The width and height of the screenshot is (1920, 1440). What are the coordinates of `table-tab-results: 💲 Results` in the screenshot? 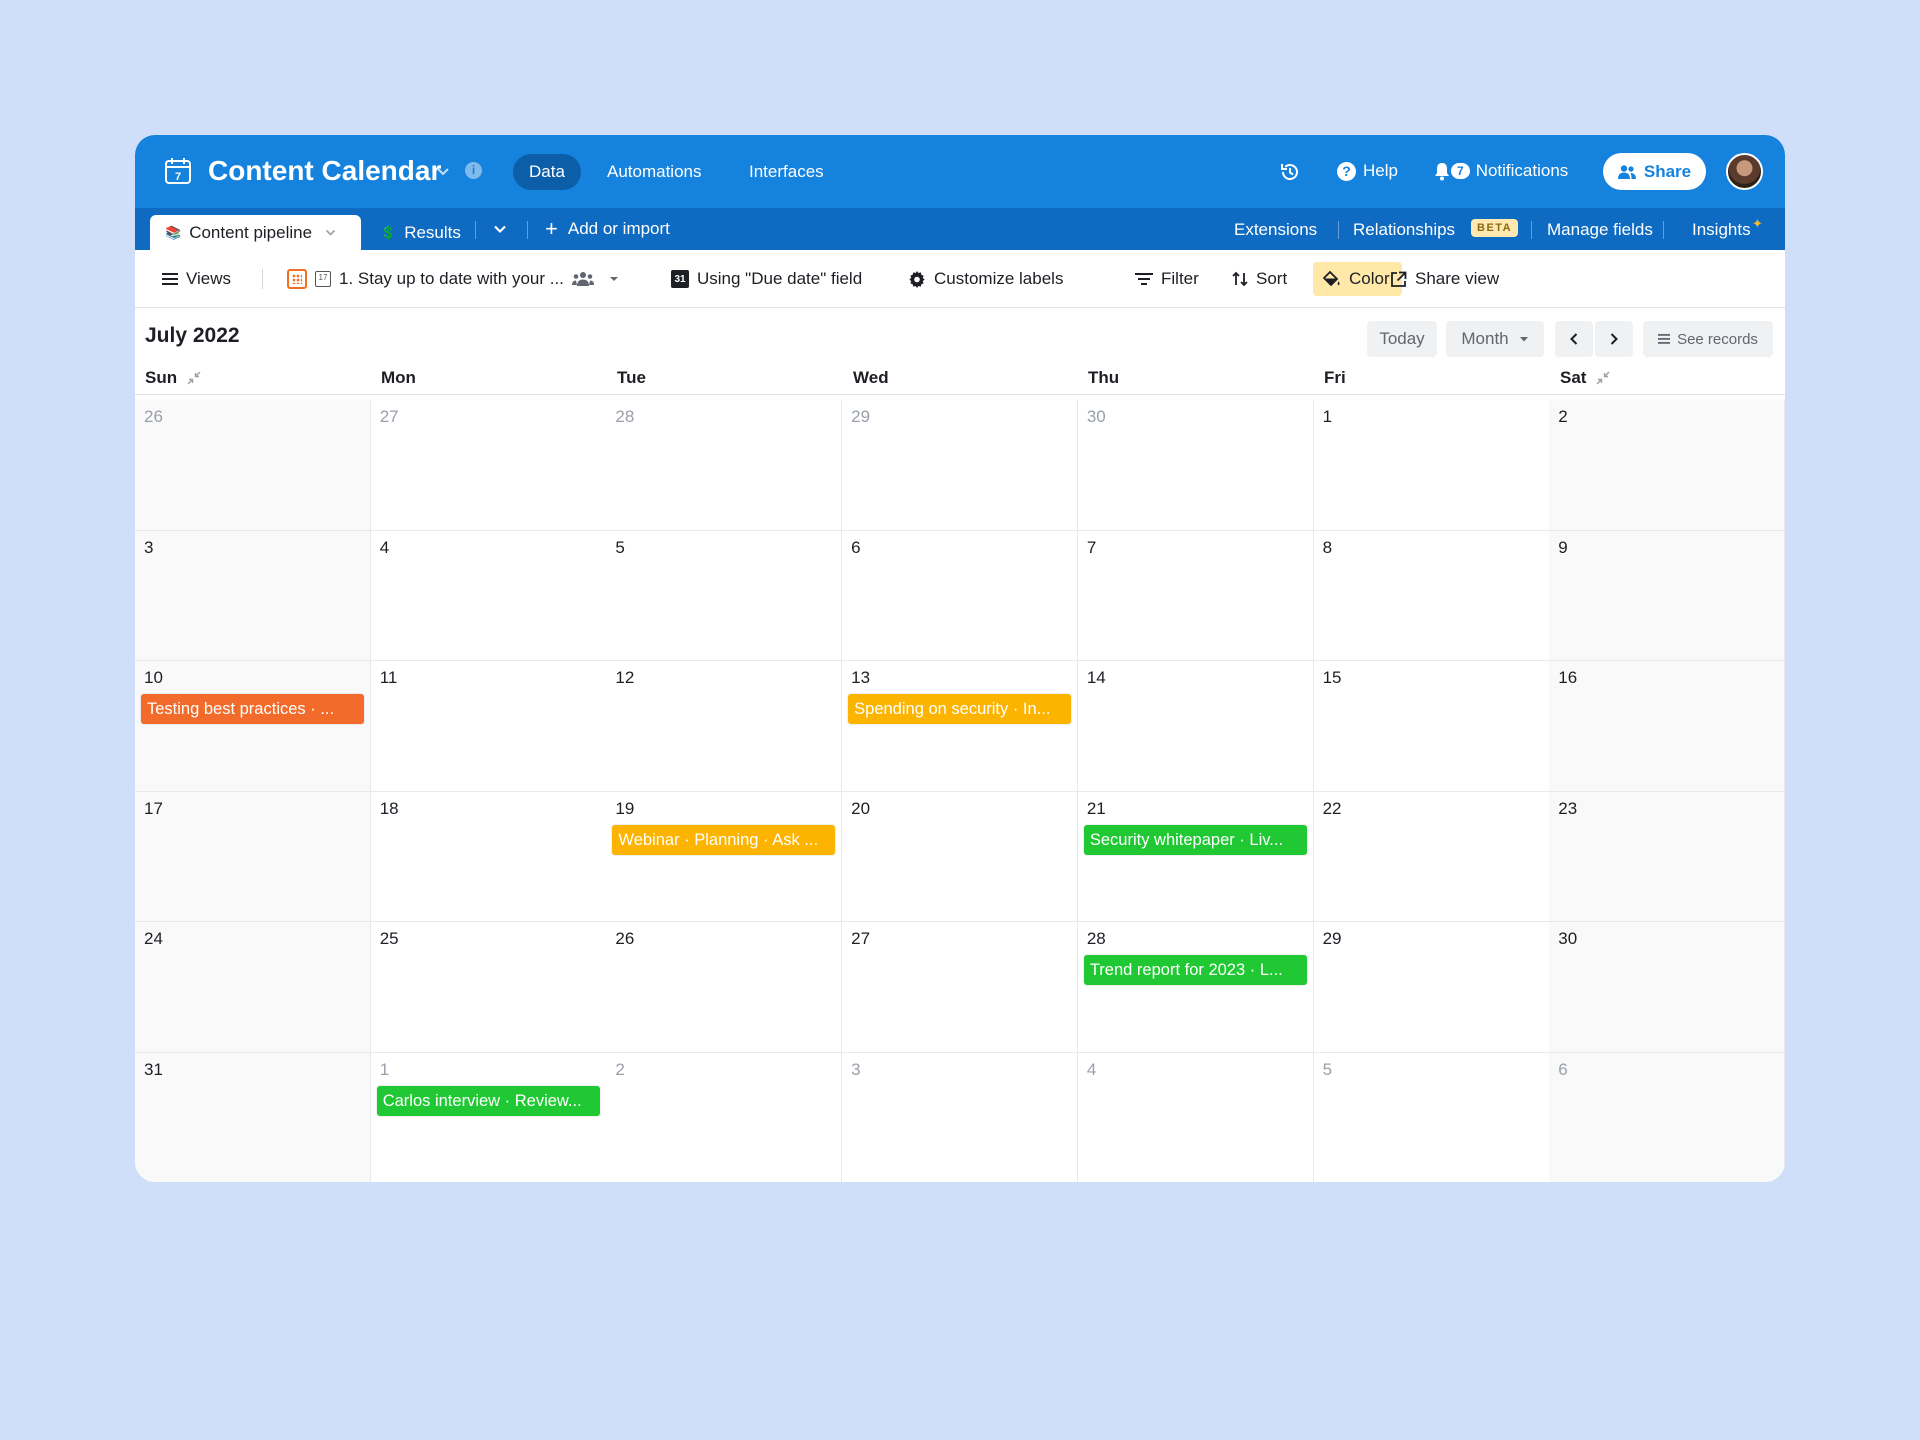 It's located at (420, 232).